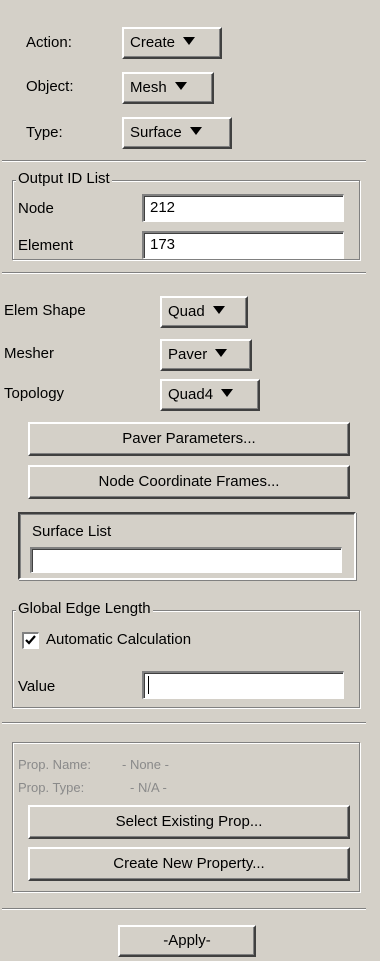 The width and height of the screenshot is (380, 961). What do you see at coordinates (34, 393) in the screenshot?
I see `topology-label: Topology` at bounding box center [34, 393].